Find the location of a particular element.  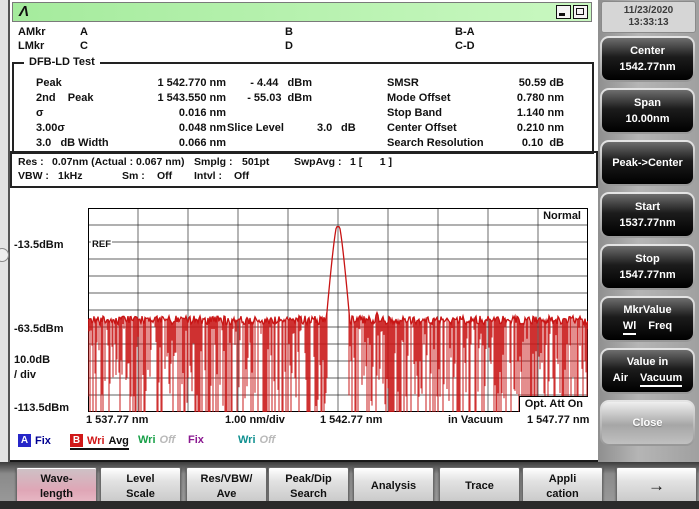

marker-value-toggle-button: MkrValue Wl Freq is located at coordinates (647, 319).